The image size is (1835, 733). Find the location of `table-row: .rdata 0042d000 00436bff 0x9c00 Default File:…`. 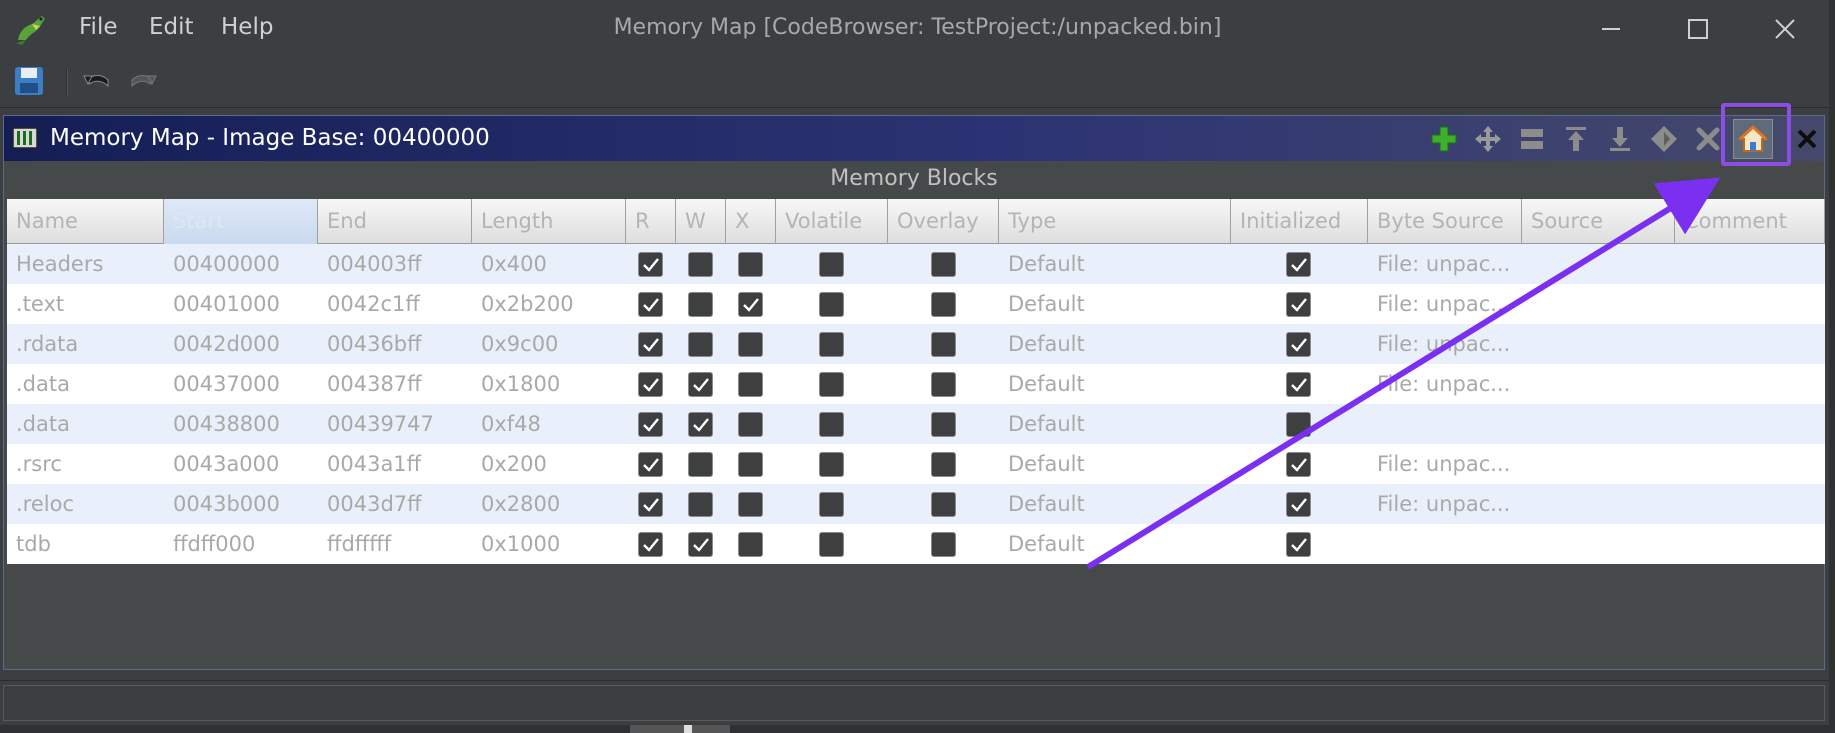

table-row: .rdata 0042d000 00436bff 0x9c00 Default File:… is located at coordinates (916, 344).